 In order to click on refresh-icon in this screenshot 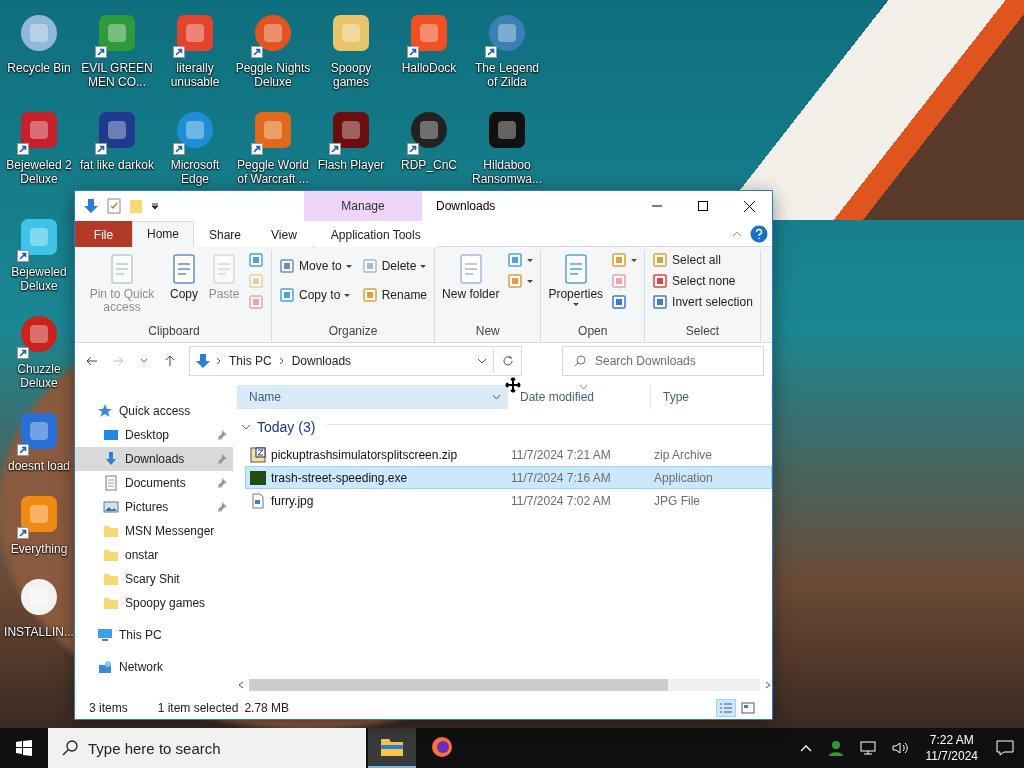, I will do `click(507, 361)`.